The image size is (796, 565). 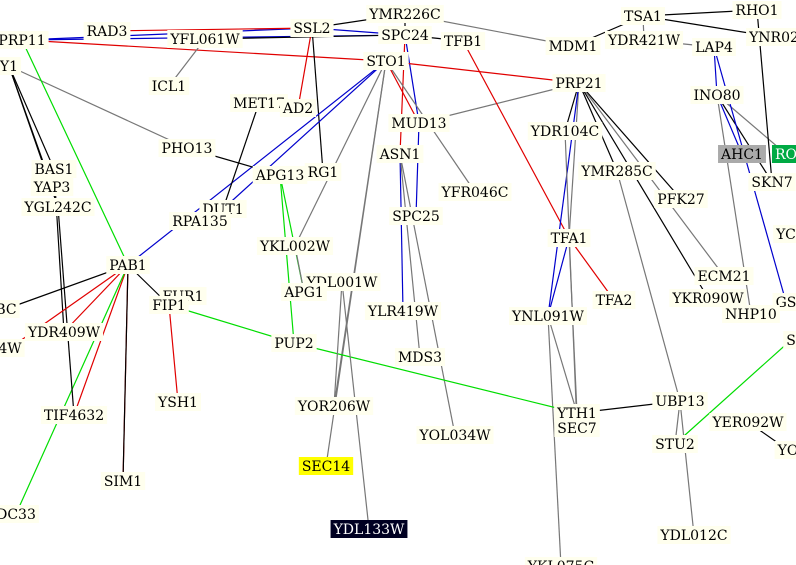 I want to click on node-ykl002w: YKL002W, so click(x=295, y=246).